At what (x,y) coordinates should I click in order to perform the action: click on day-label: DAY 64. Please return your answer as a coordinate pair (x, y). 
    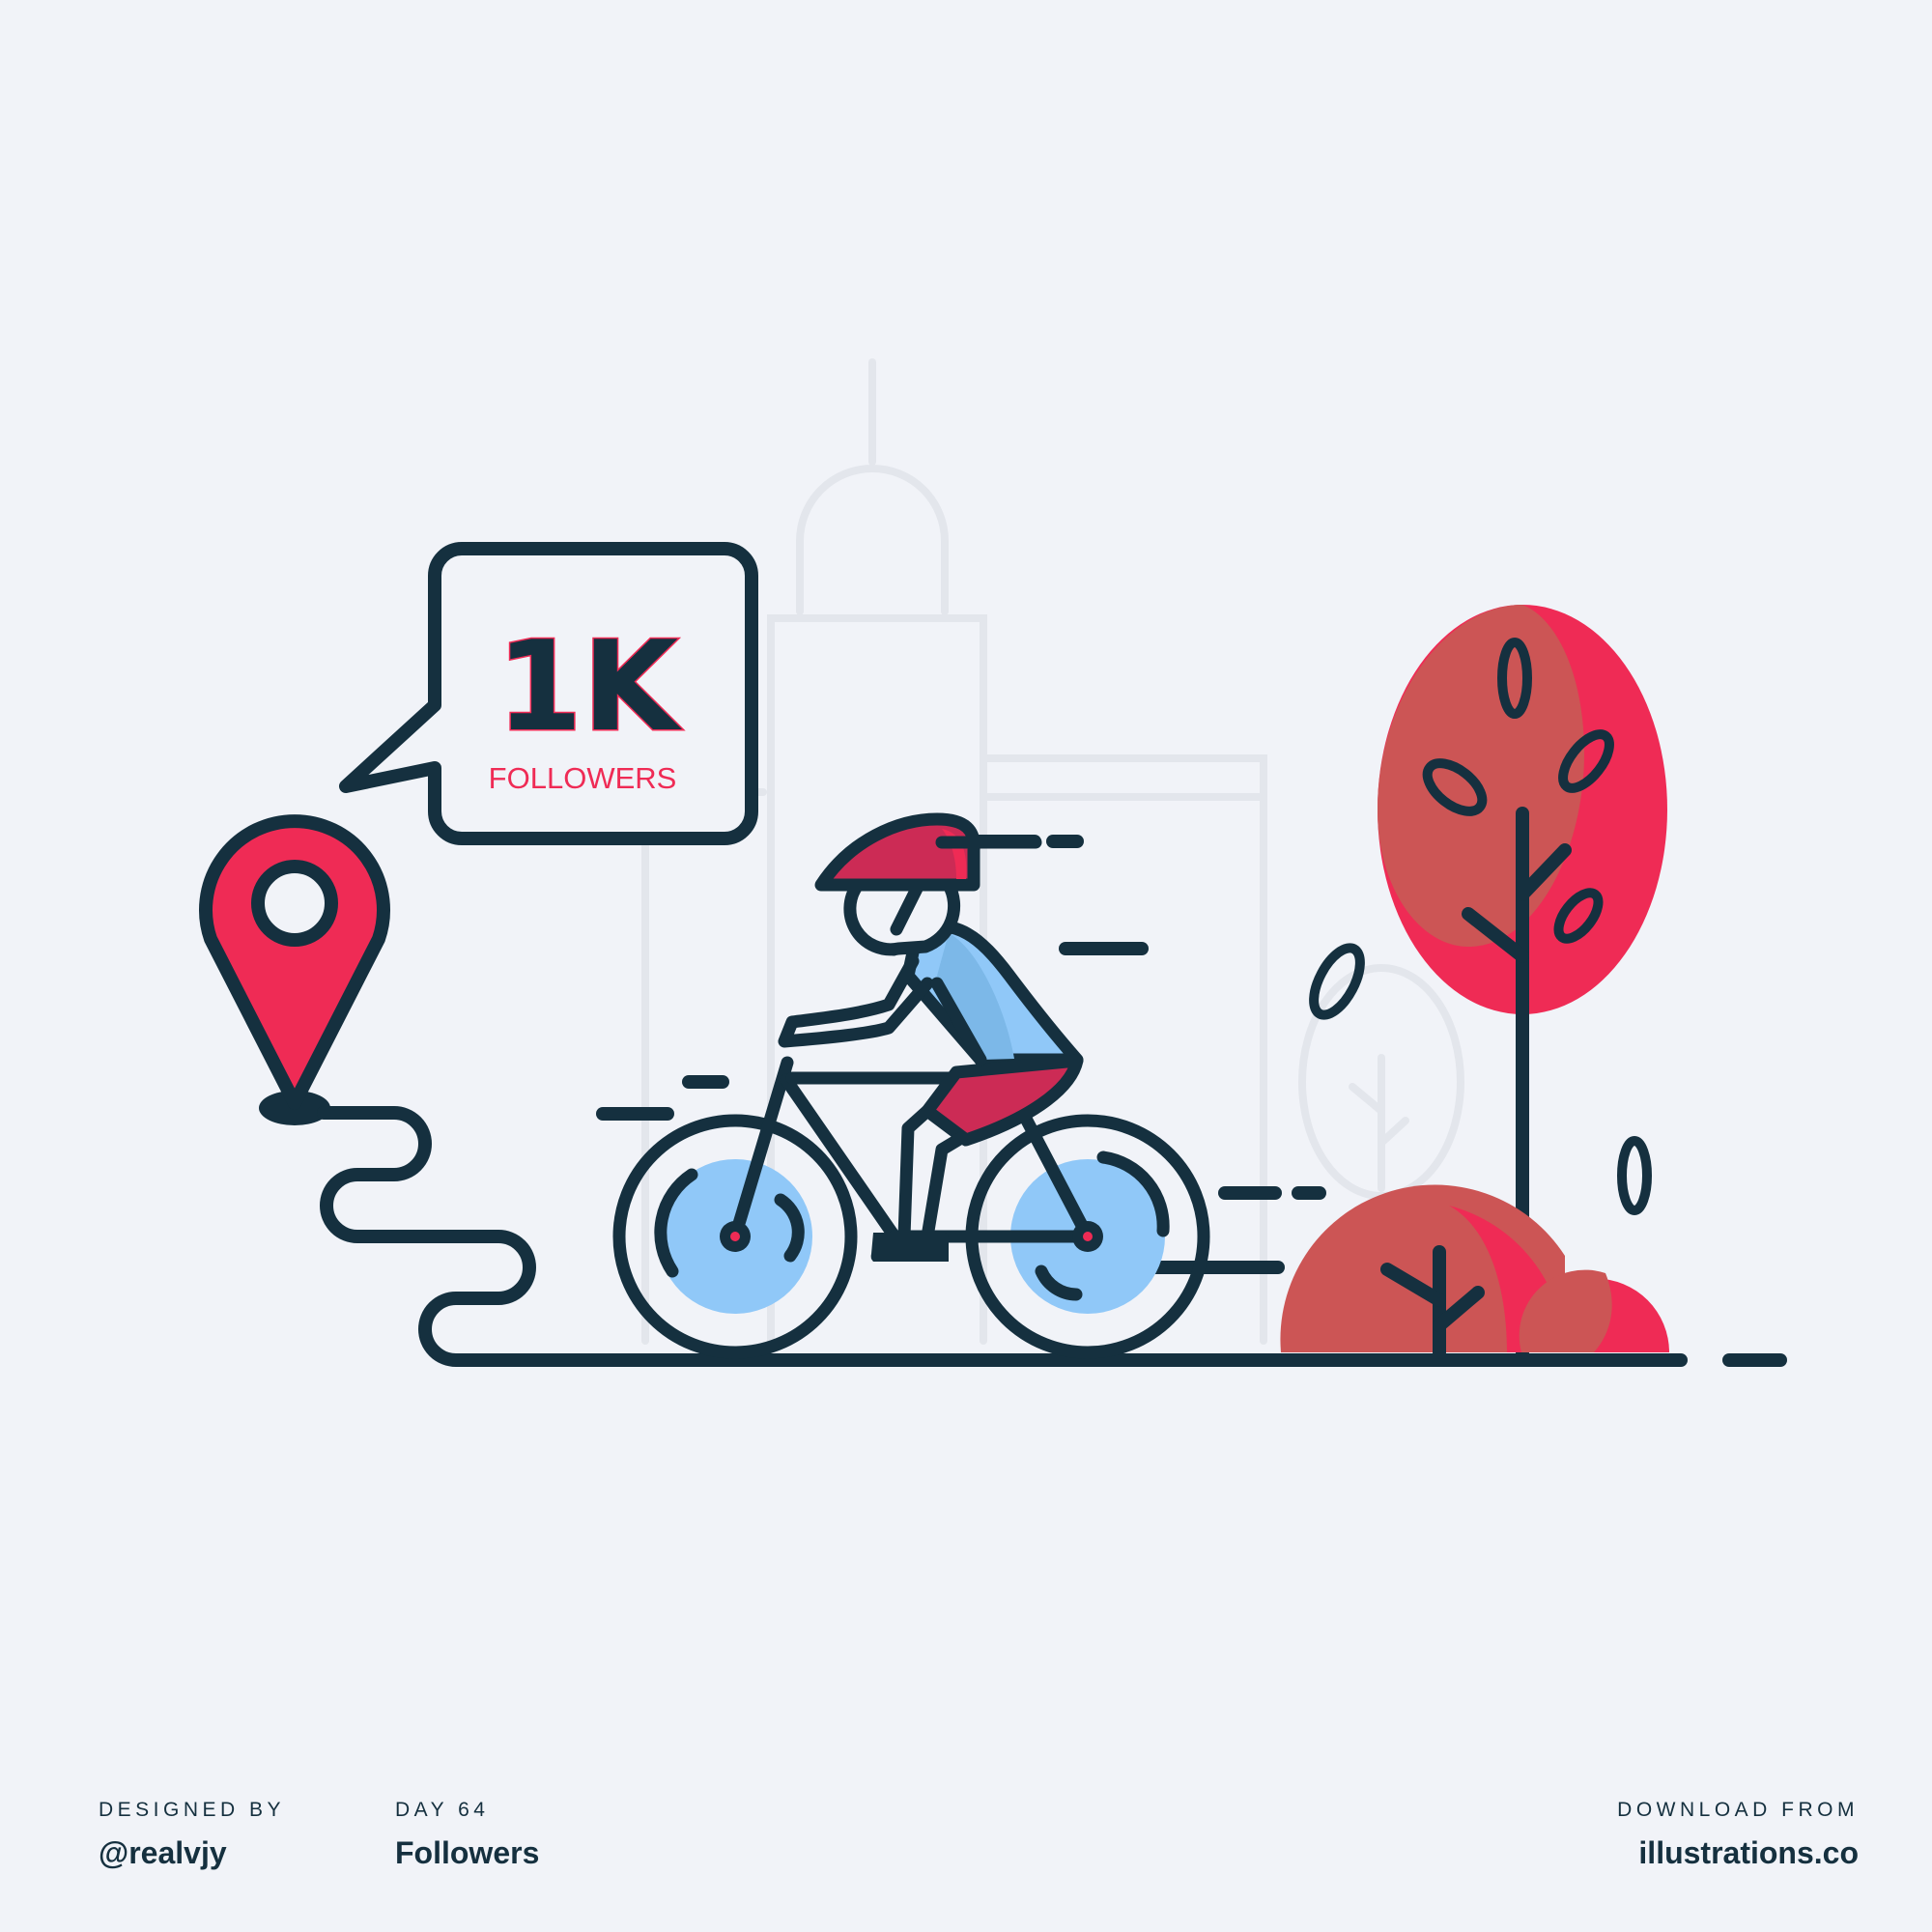
    Looking at the image, I should click on (442, 1810).